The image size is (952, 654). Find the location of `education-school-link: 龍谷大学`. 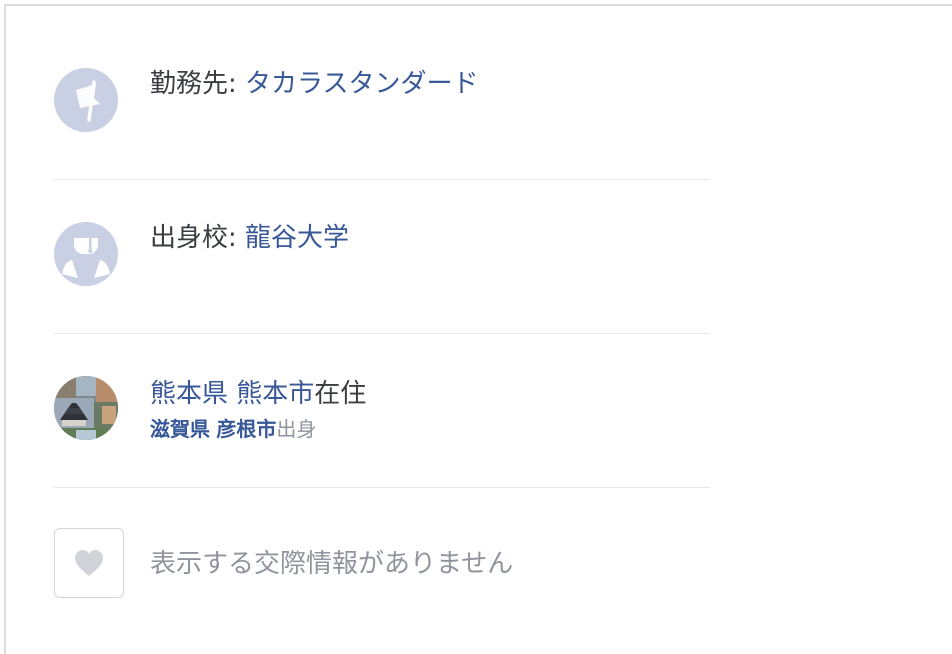

education-school-link: 龍谷大学 is located at coordinates (297, 238).